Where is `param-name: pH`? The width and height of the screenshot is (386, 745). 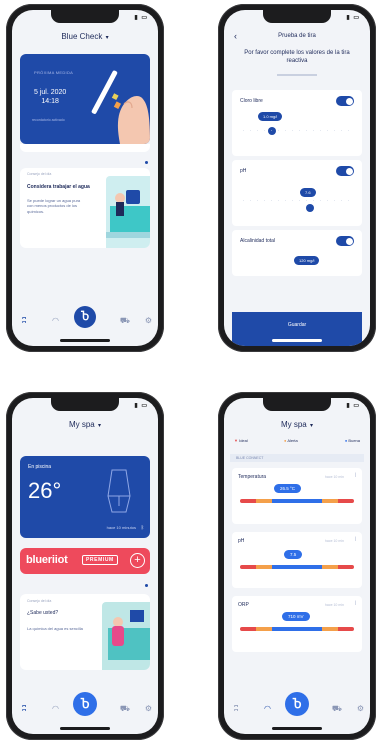
param-name: pH is located at coordinates (243, 171).